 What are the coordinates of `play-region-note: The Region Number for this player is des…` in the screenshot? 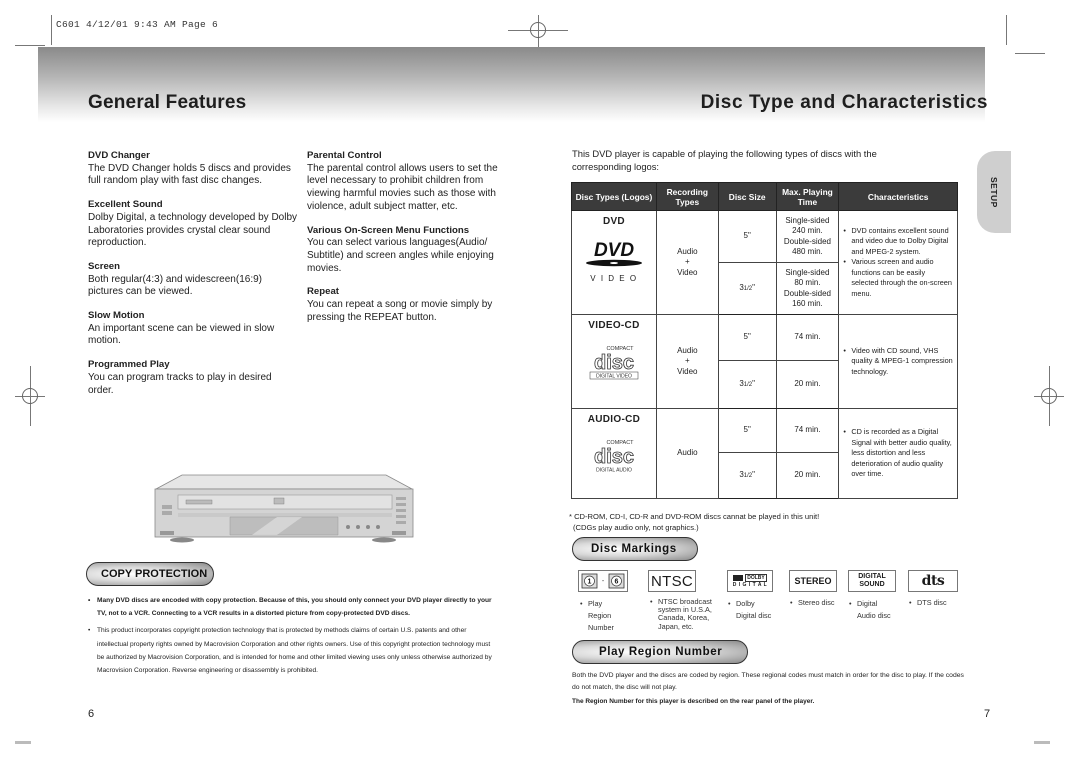 It's located at (693, 701).